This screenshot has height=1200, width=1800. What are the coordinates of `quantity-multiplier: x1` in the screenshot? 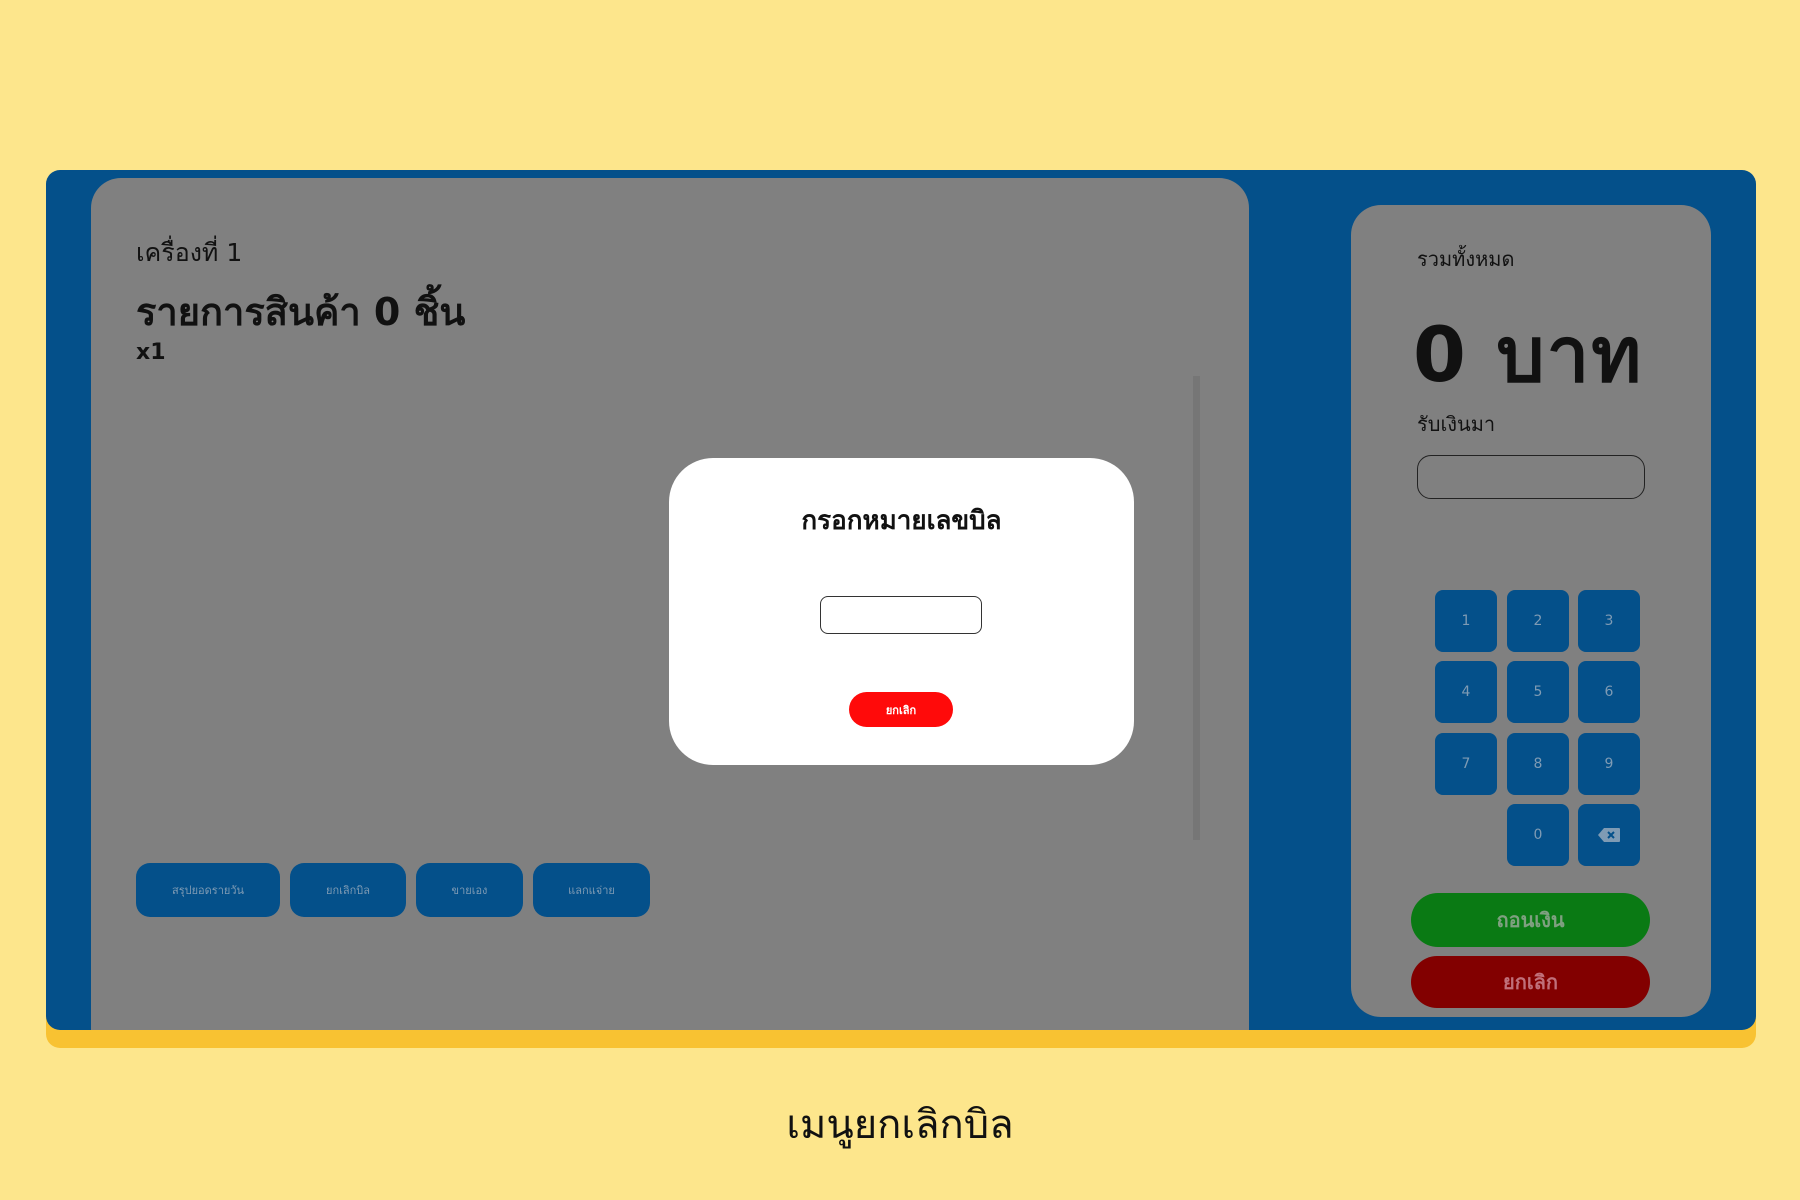 It's located at (151, 352).